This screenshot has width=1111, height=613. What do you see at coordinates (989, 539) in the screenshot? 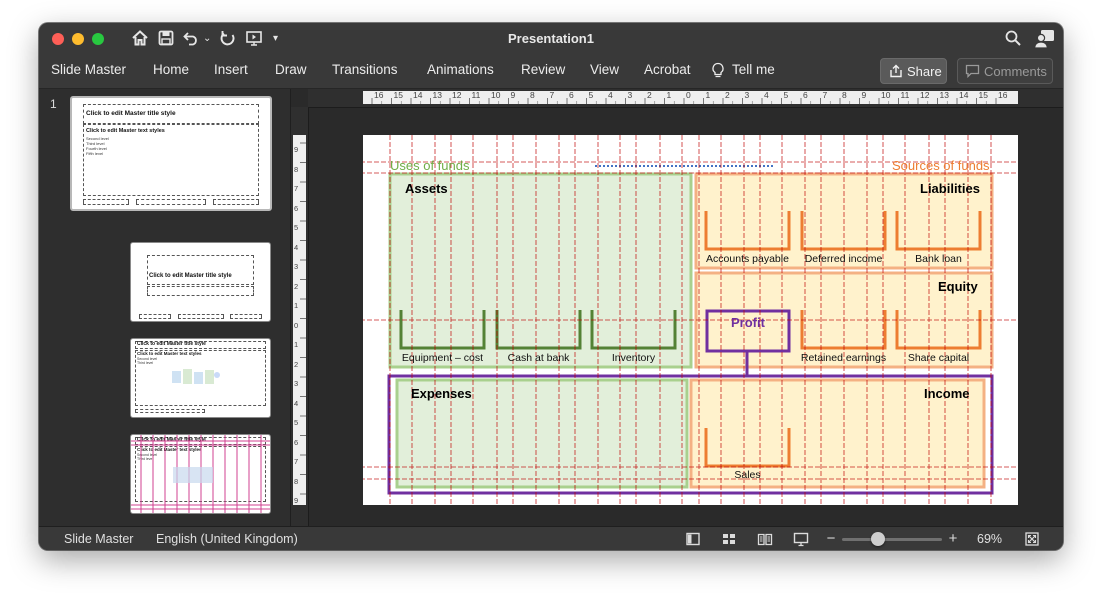
I see `zoom-percentage: 69%` at bounding box center [989, 539].